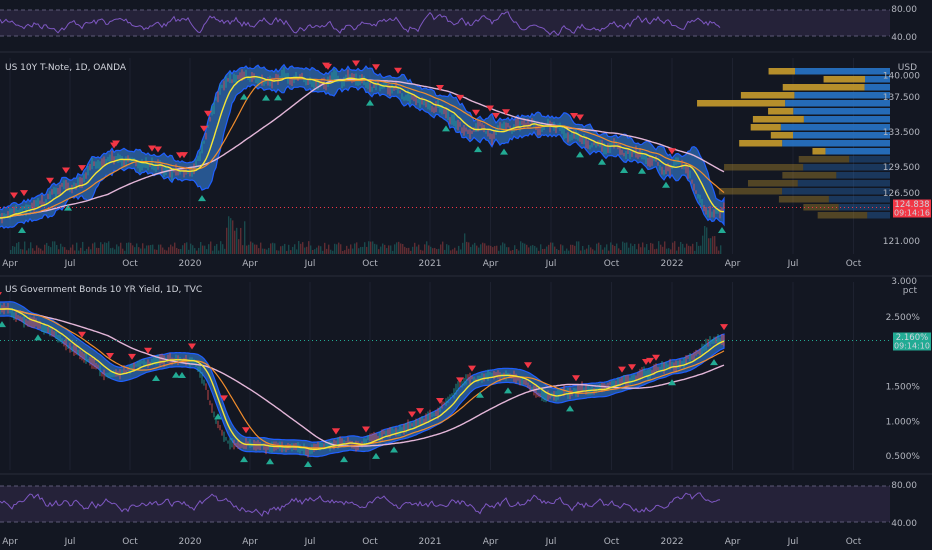  Describe the element at coordinates (901, 194) in the screenshot. I see `price-y-tick: 126.500` at that location.